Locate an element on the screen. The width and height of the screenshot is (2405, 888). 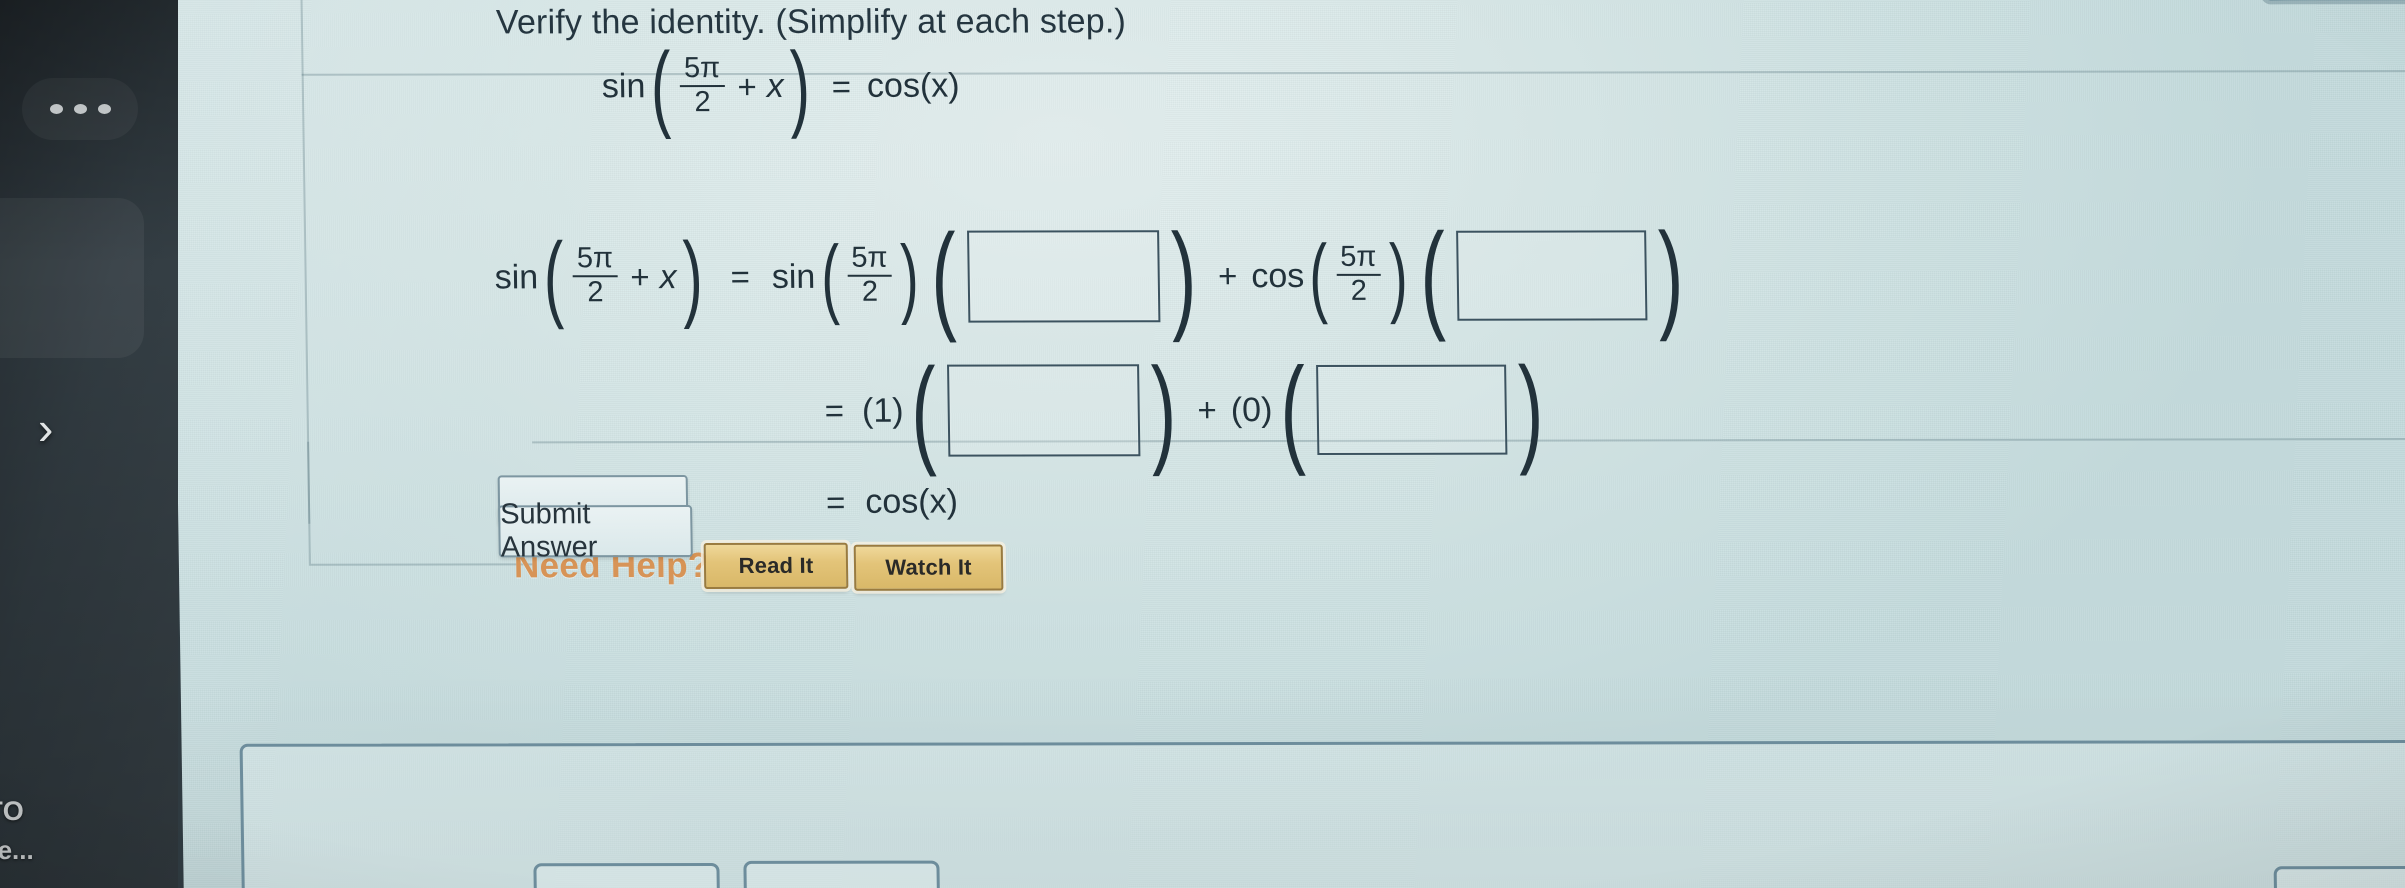
submit-answer-button-main: Submit Answer is located at coordinates (595, 530).